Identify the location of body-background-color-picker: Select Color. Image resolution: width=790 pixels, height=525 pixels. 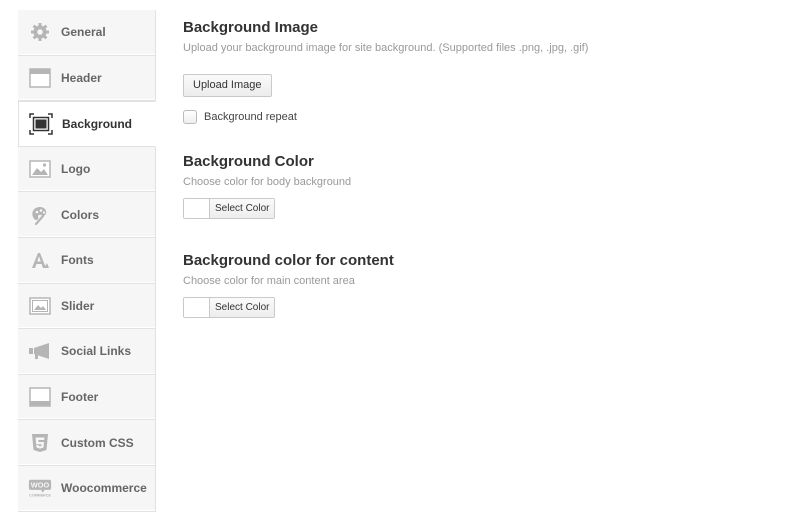
(229, 208).